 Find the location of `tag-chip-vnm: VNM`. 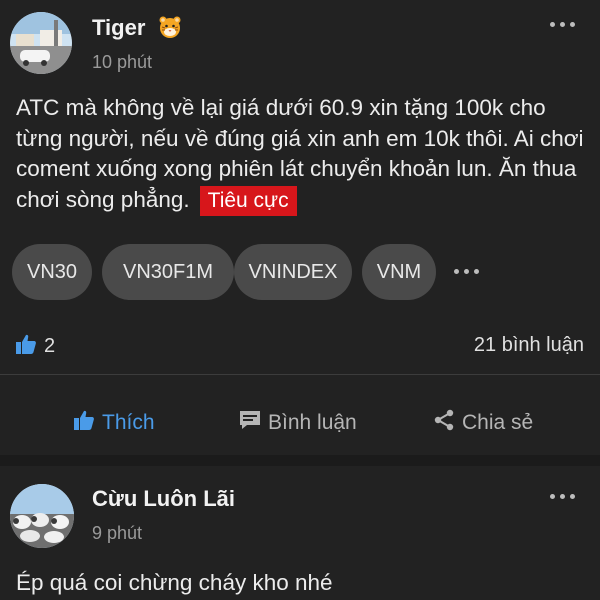

tag-chip-vnm: VNM is located at coordinates (399, 272).